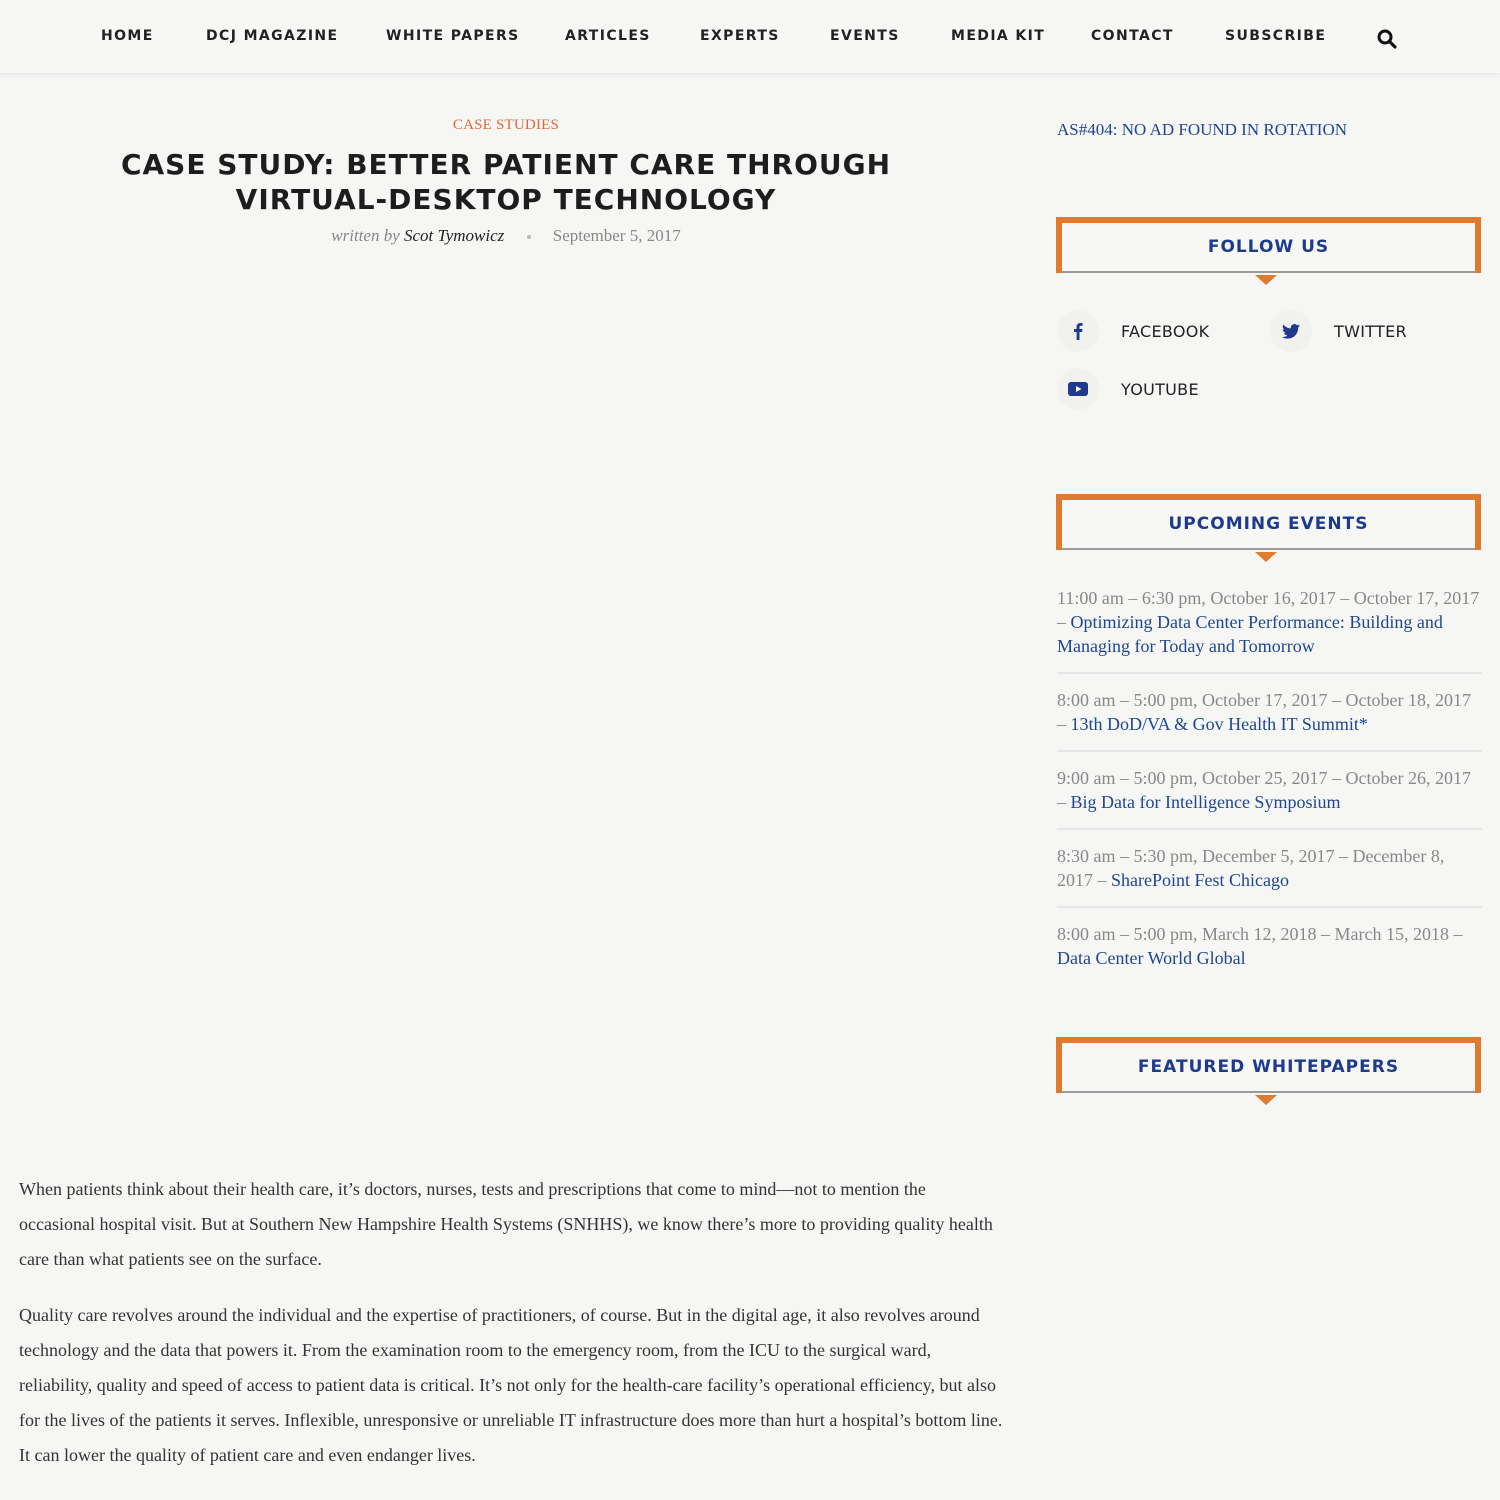 The height and width of the screenshot is (1500, 1500). I want to click on facebook-label: FACEBOOK, so click(1165, 331).